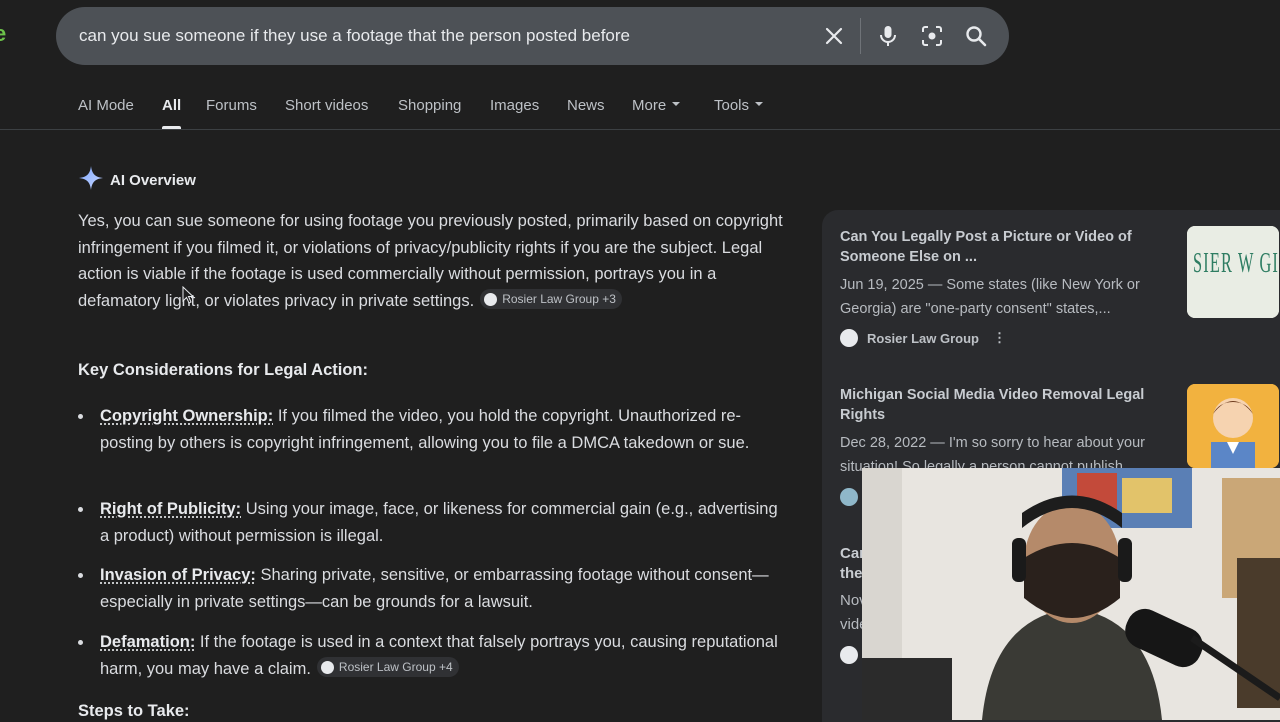 Image resolution: width=1280 pixels, height=722 pixels. I want to click on source-chip-label: Rosier Law Group +3, so click(559, 299).